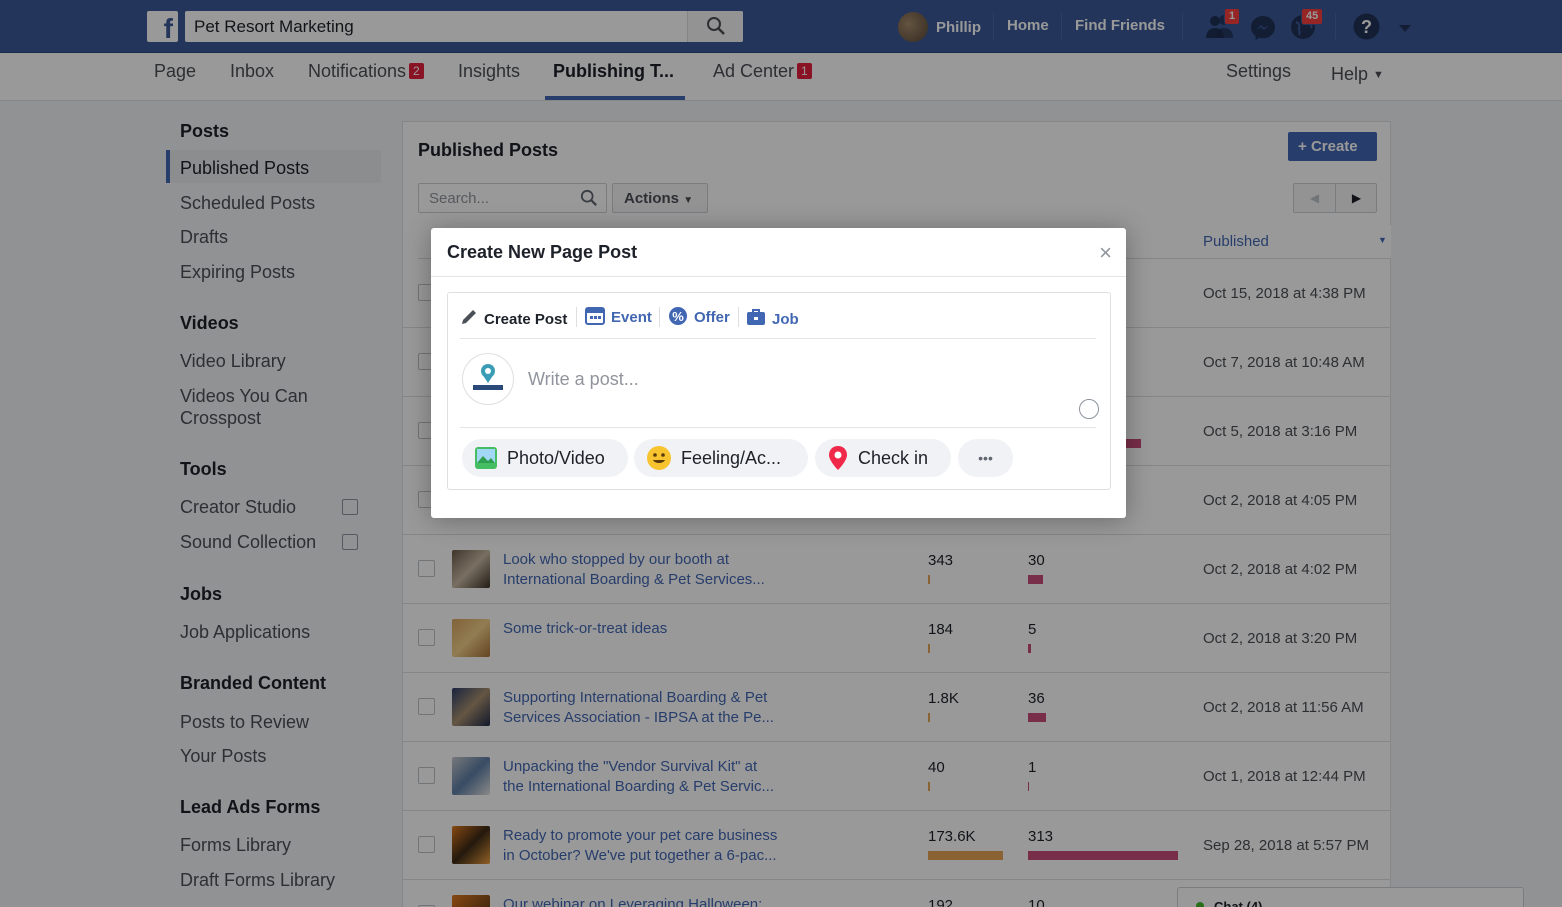  I want to click on tab-create-post: Create Post, so click(513, 316).